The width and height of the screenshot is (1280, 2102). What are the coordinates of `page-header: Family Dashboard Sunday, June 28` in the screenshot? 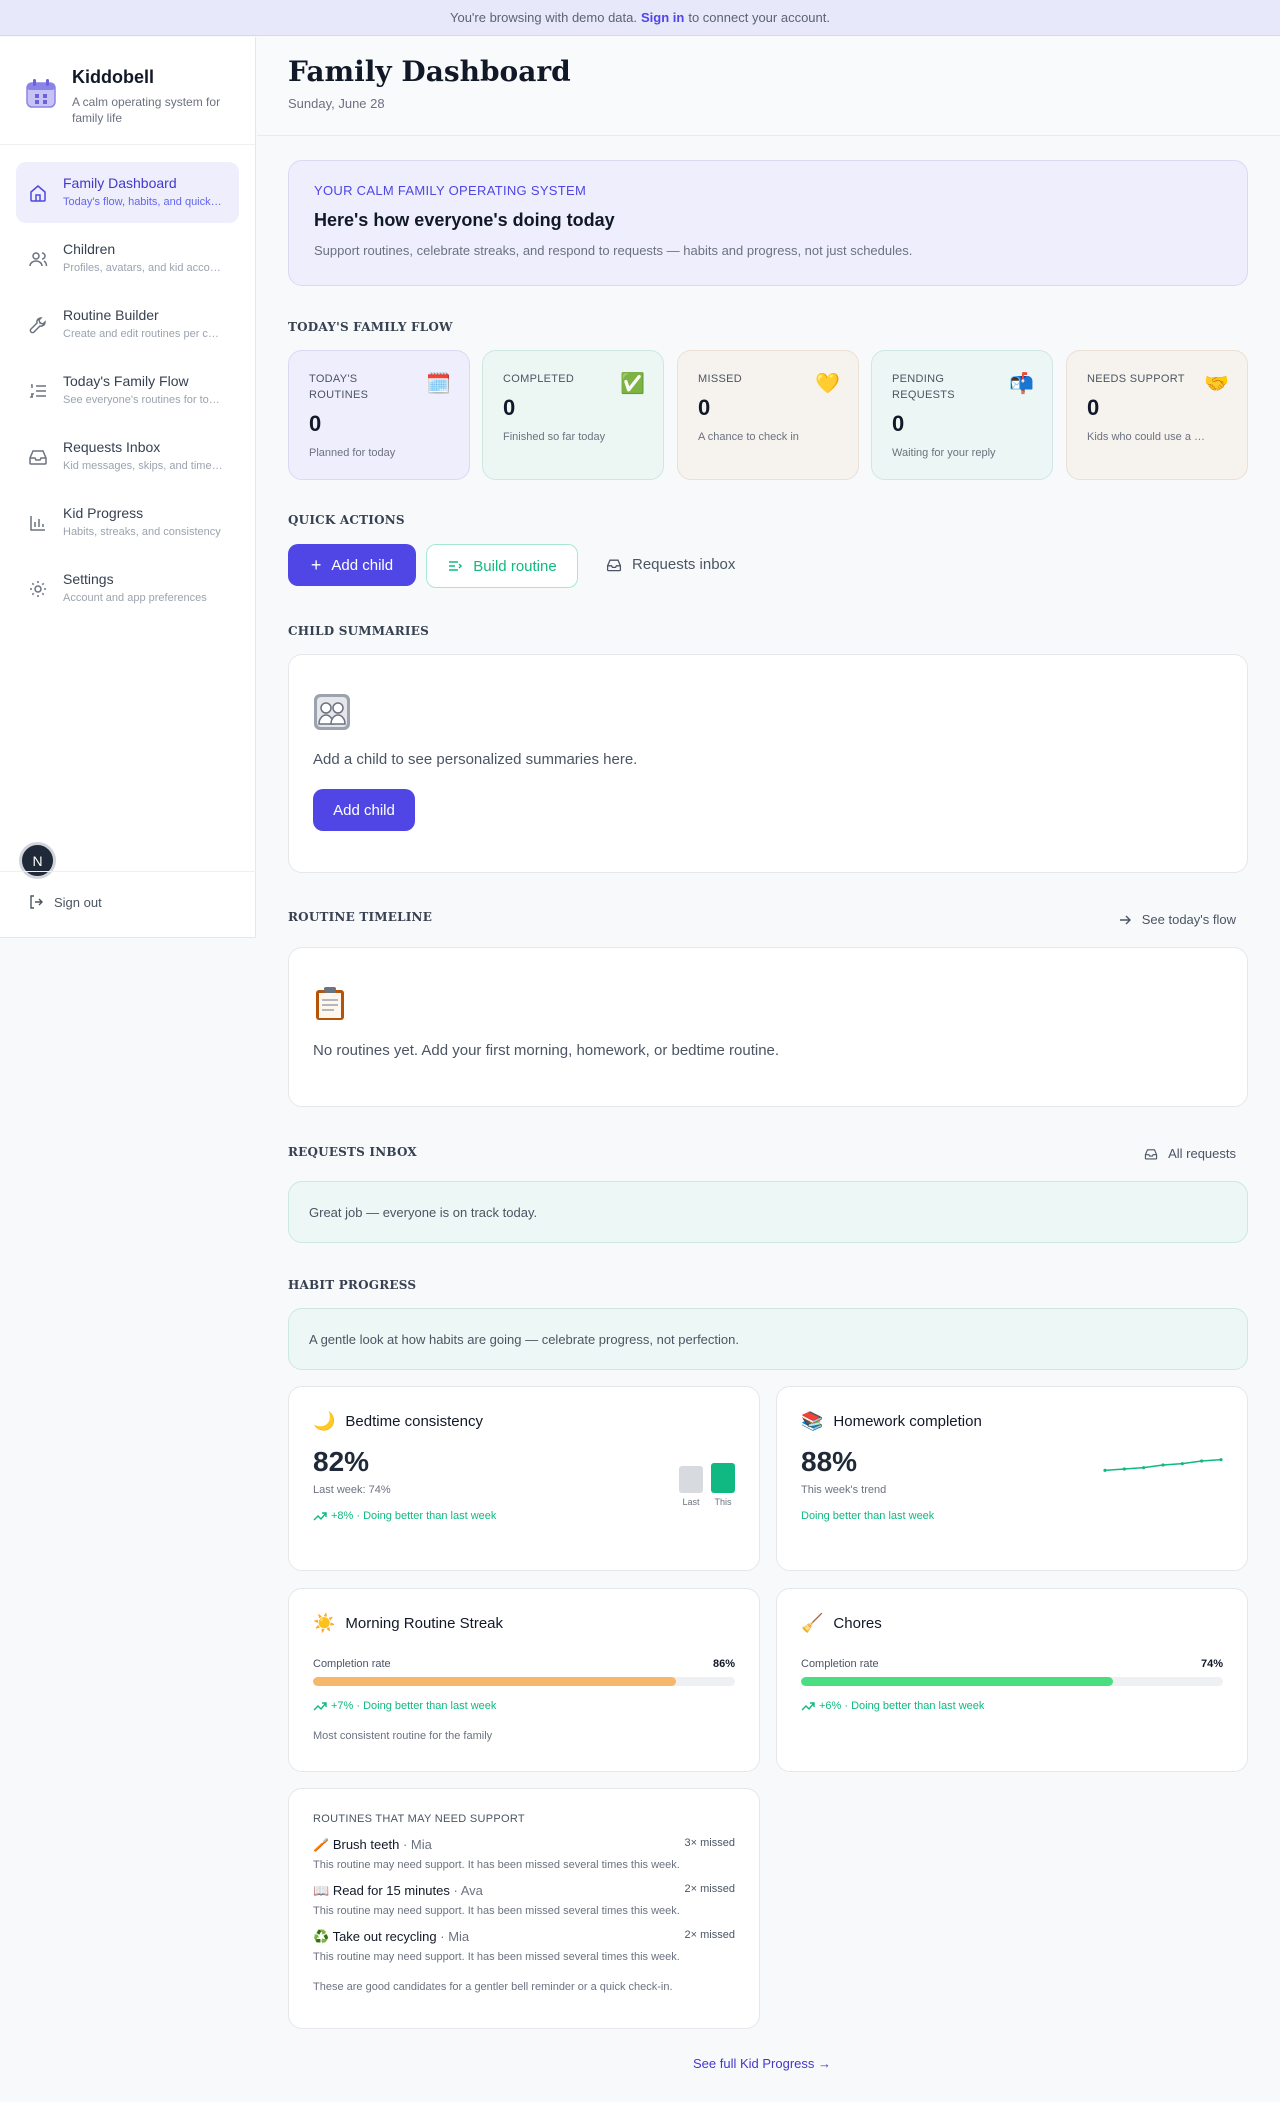 It's located at (768, 86).